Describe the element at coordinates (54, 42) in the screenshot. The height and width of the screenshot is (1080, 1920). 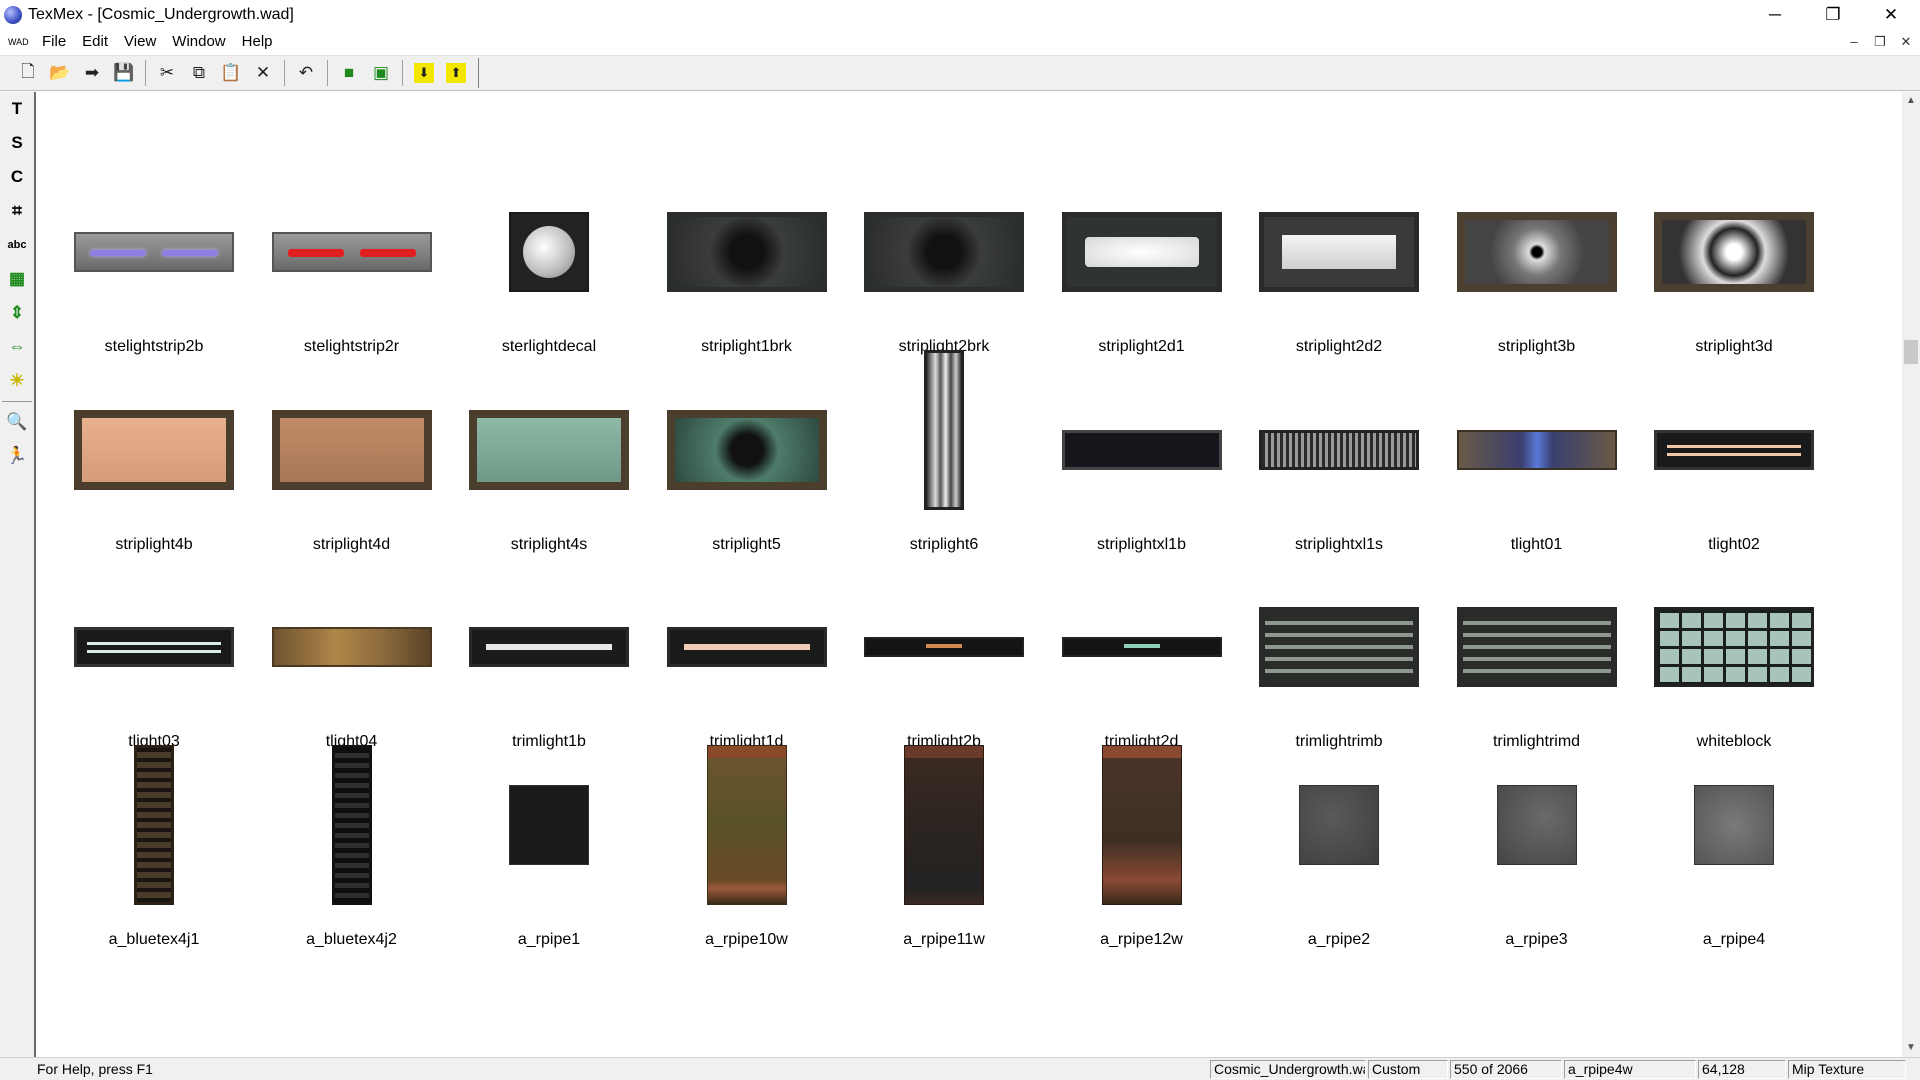
I see `menu-file: File` at that location.